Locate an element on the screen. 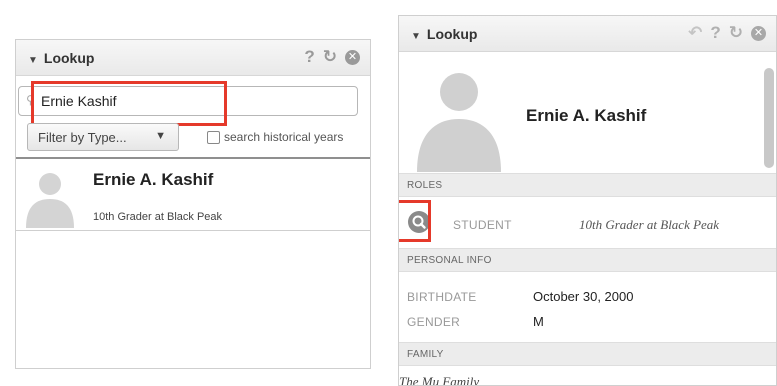 The image size is (777, 386). birthdate-label: BIRTHDATE is located at coordinates (442, 297).